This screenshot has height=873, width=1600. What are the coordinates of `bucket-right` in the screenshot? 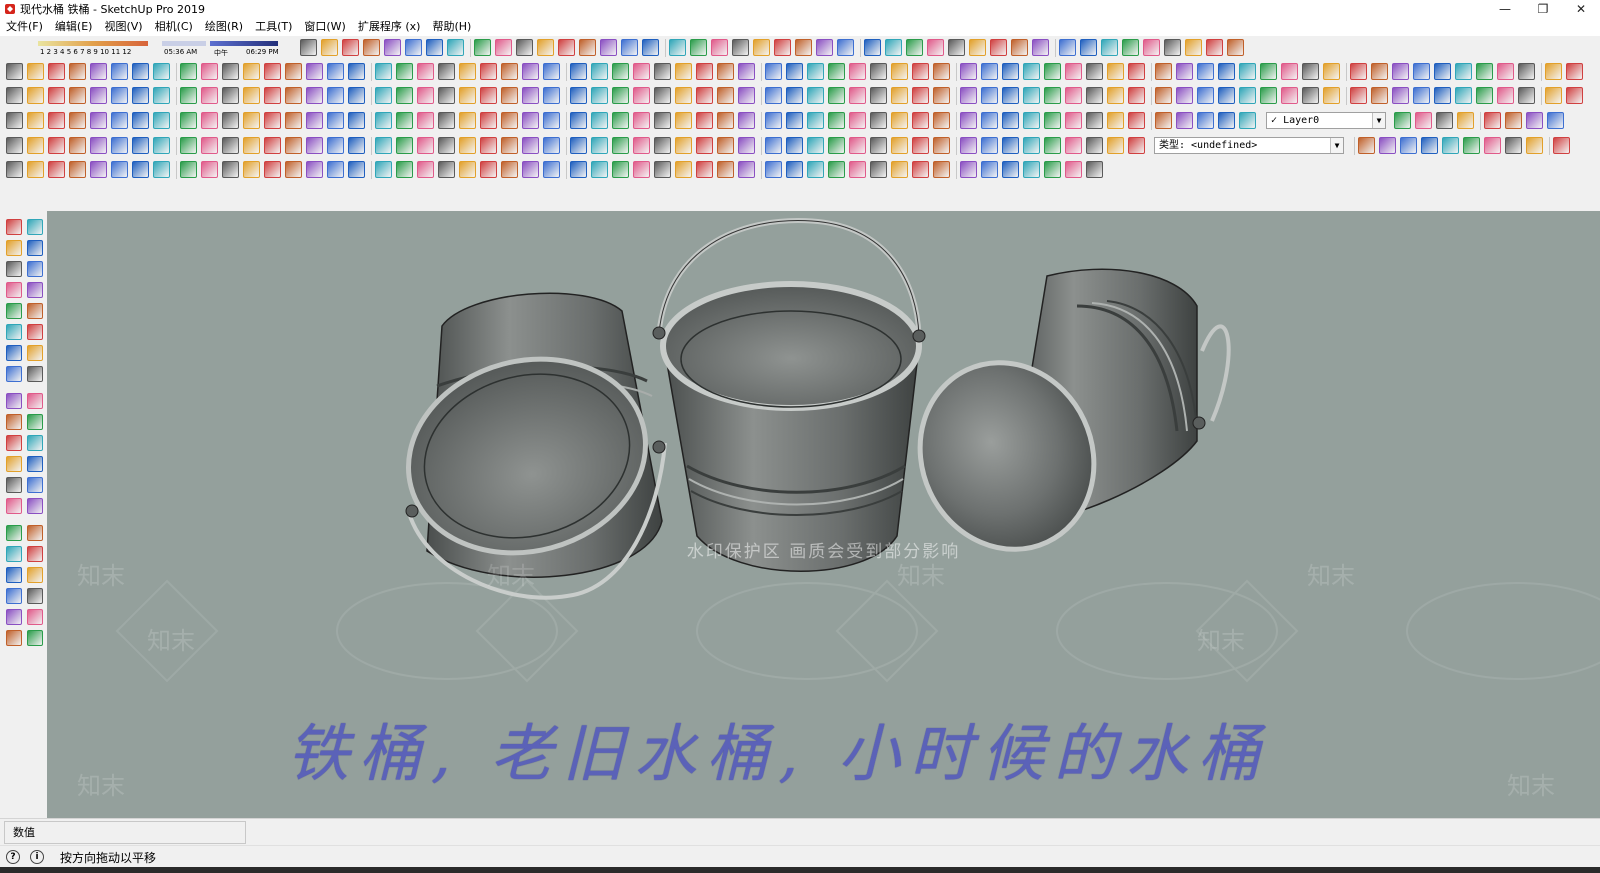 It's located at (1060, 423).